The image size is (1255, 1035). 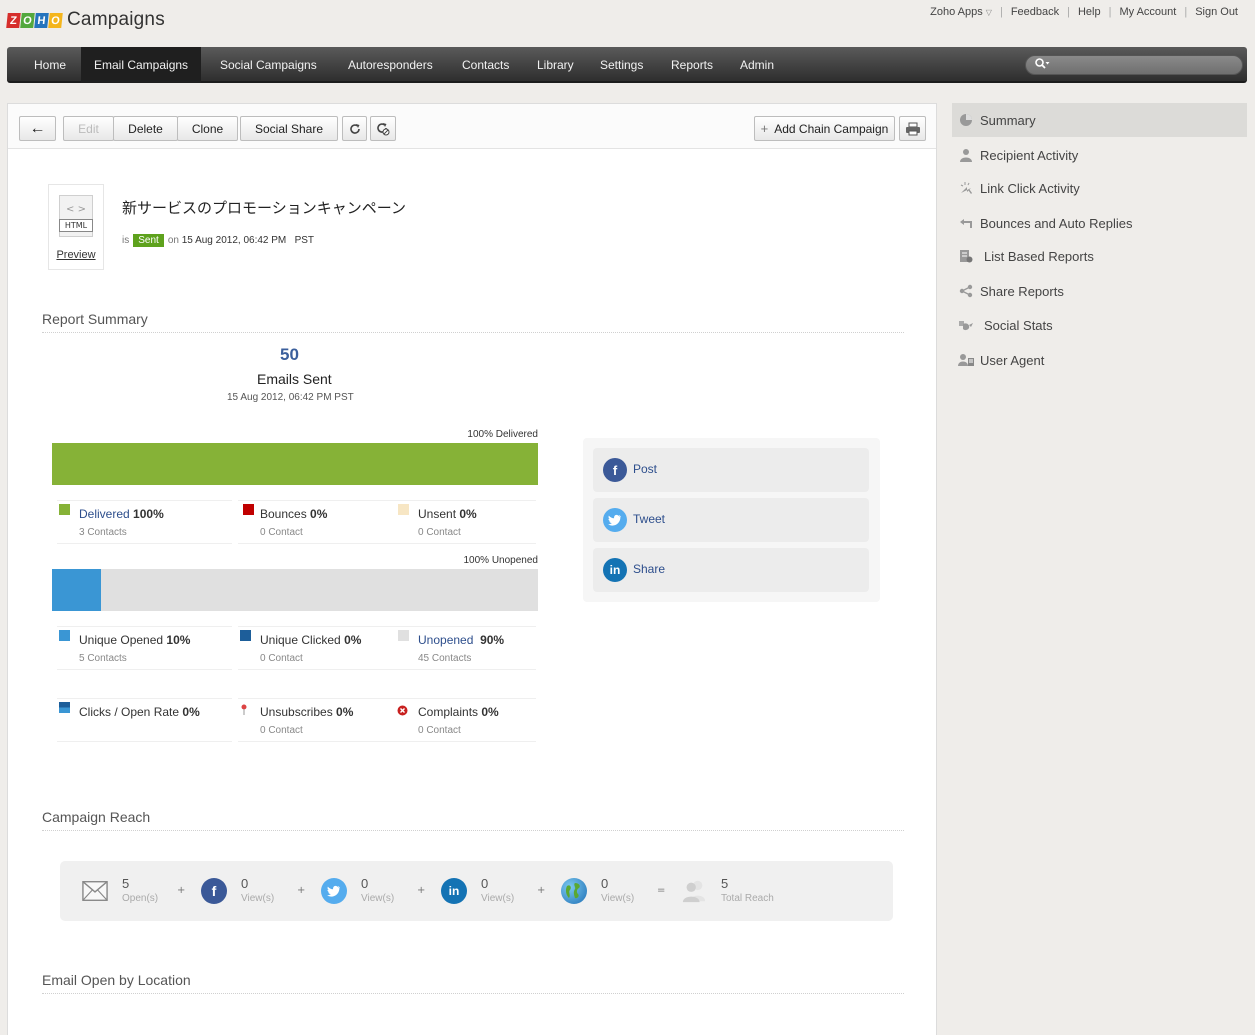 I want to click on nav-email-campaigns: Email Campaigns, so click(x=141, y=65).